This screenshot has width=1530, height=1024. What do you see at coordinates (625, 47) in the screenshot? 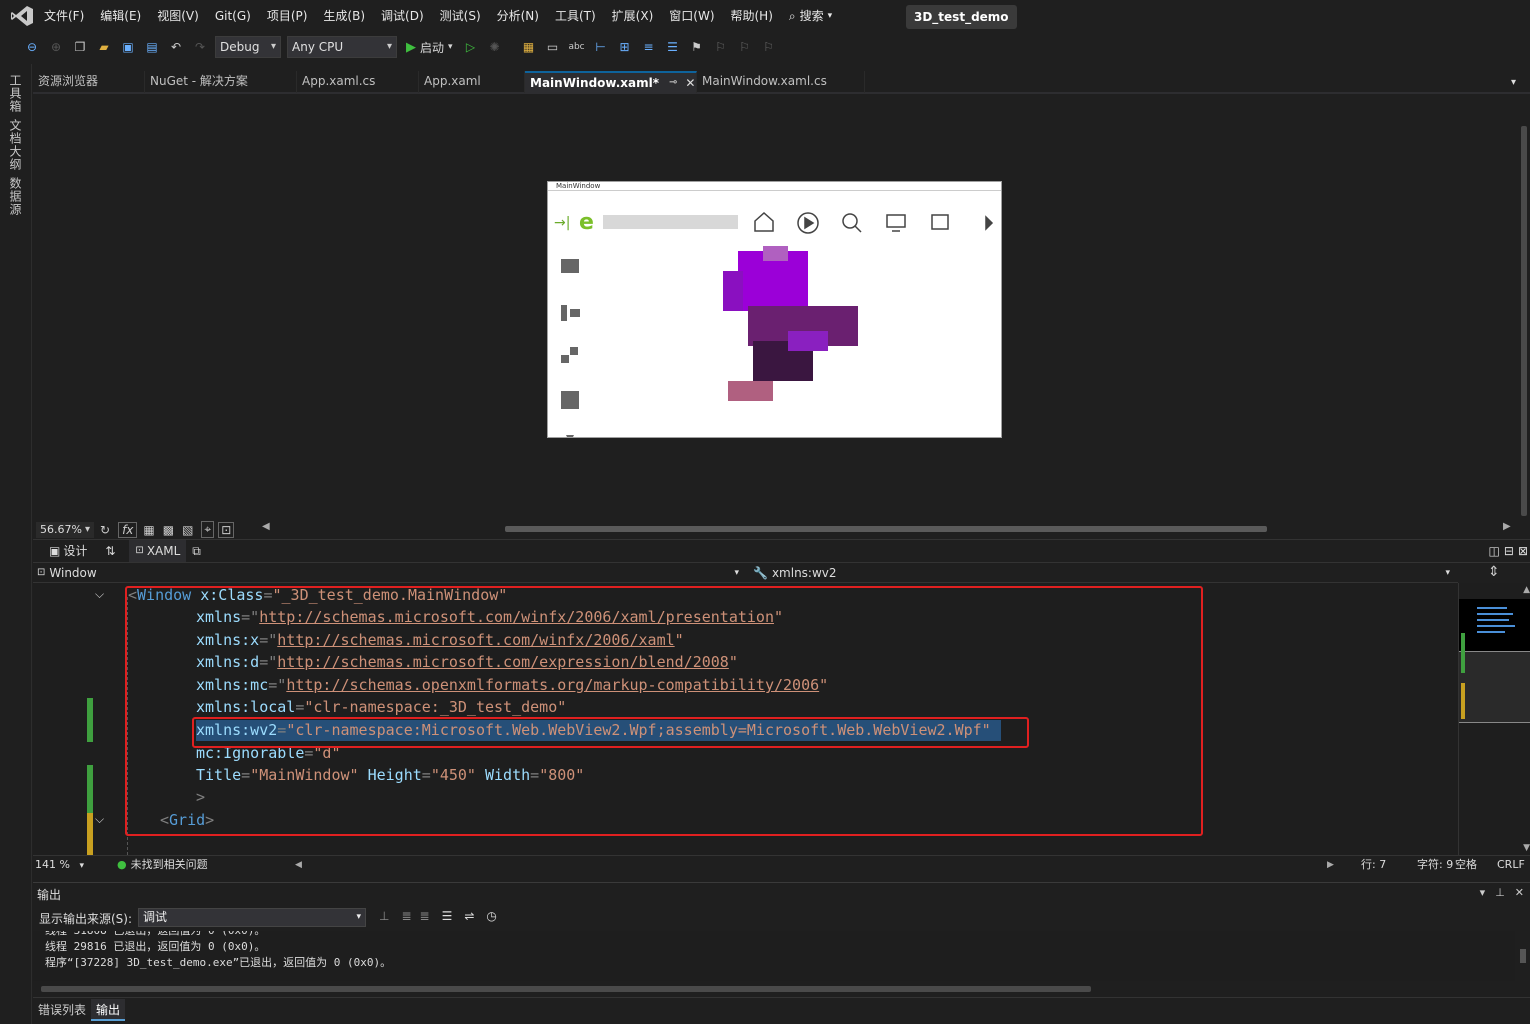
I see `distribute-icon: ⊞` at bounding box center [625, 47].